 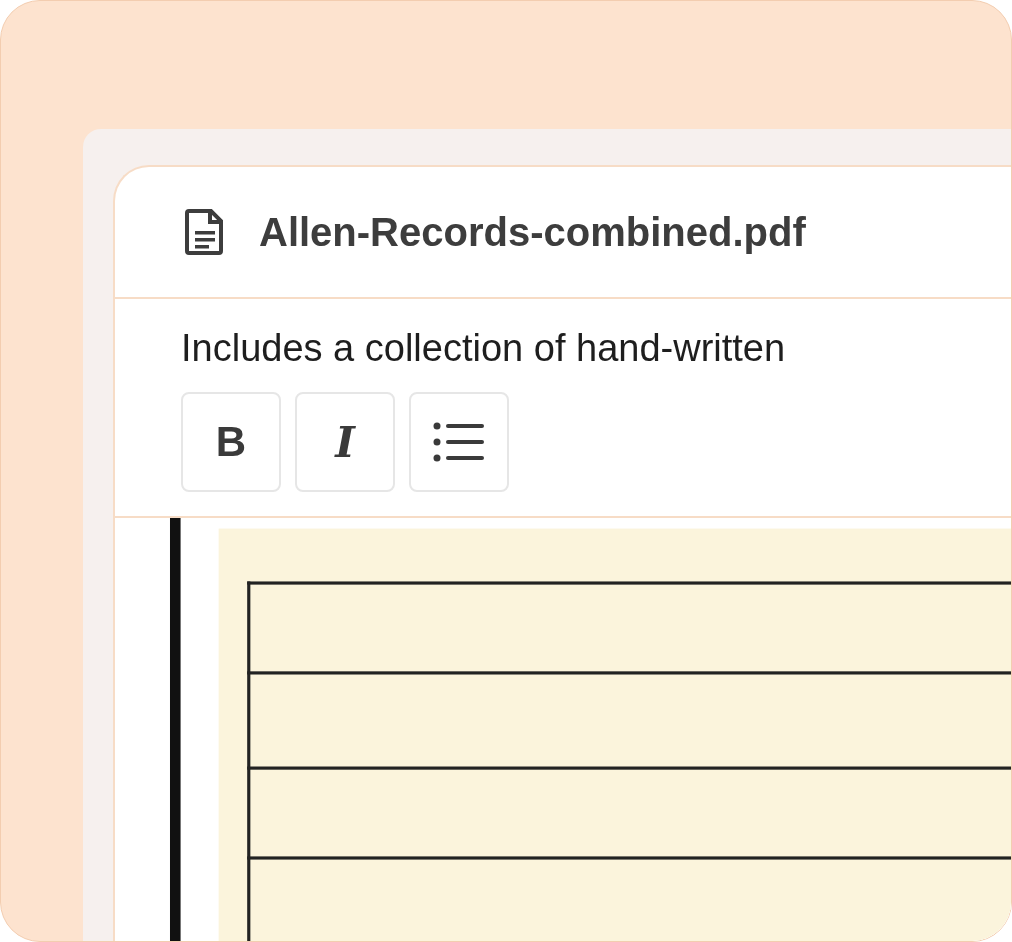 I want to click on bullet-list-button, so click(x=459, y=442).